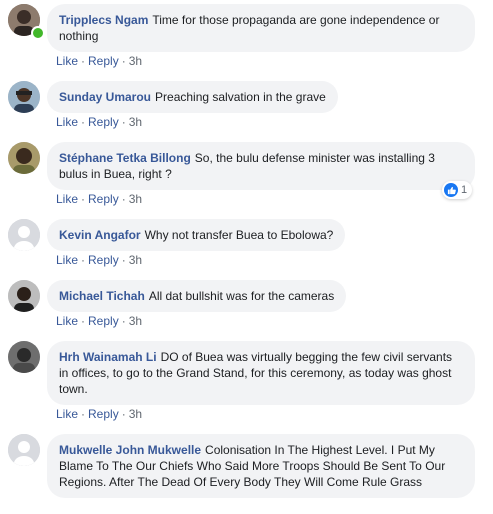 The image size is (493, 514). I want to click on online-status-indicator, so click(38, 33).